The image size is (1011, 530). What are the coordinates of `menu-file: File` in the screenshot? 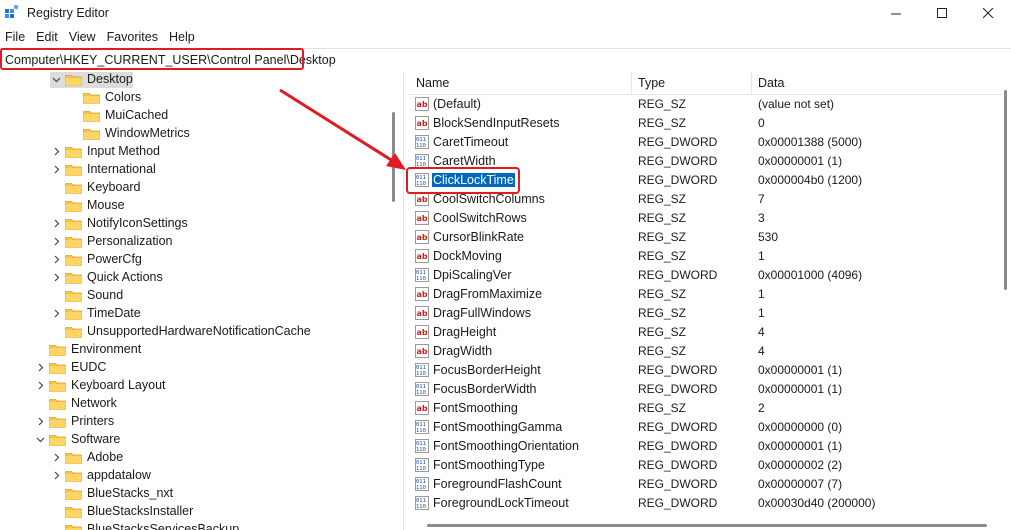 It's located at (15, 37).